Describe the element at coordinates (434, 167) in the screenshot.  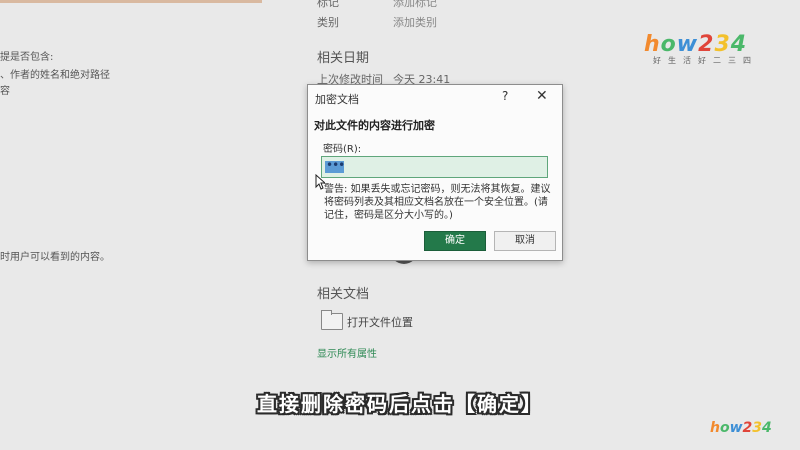
I see `password-input: •••` at that location.